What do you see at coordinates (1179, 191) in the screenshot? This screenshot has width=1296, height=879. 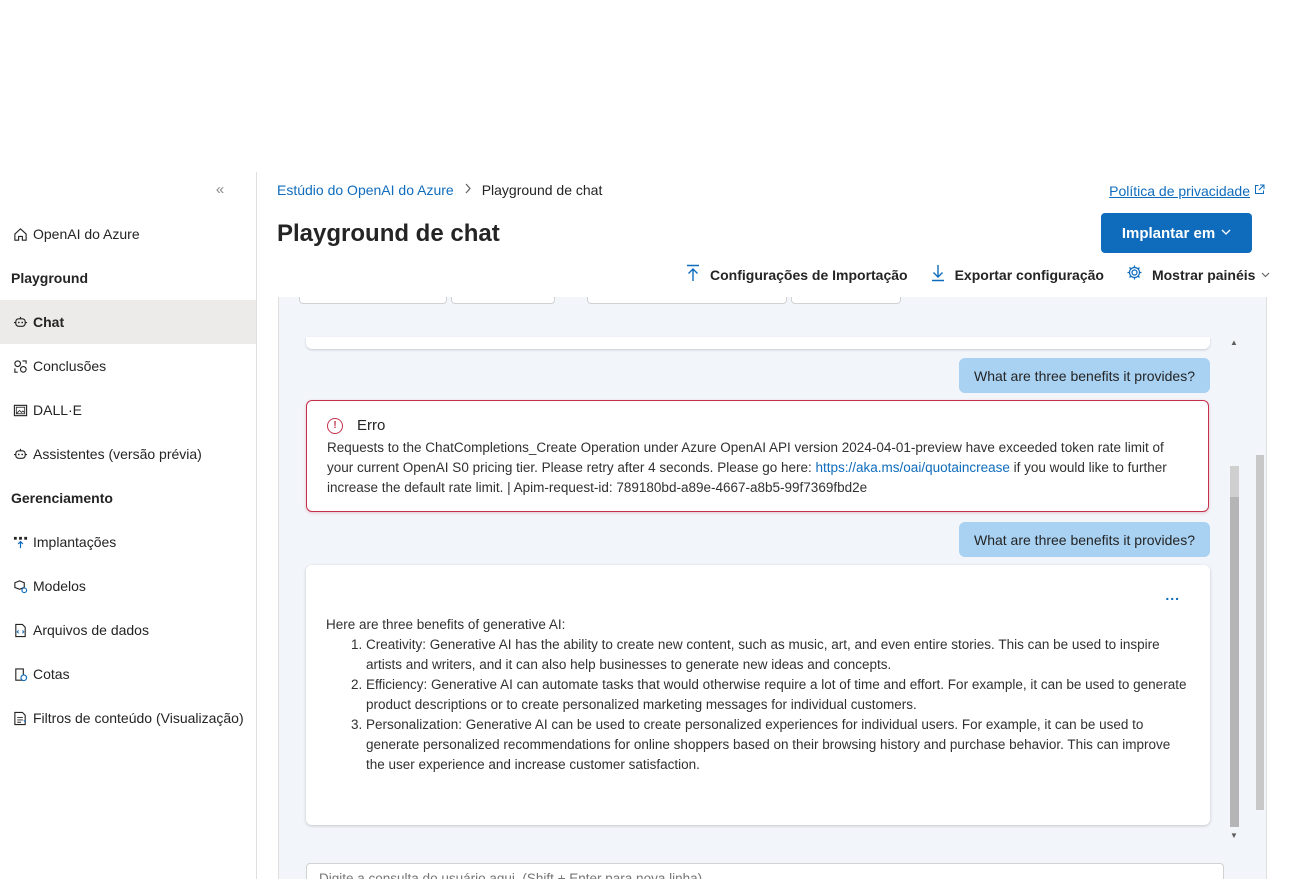 I see `privacy-policy-label: Política de privacidade` at bounding box center [1179, 191].